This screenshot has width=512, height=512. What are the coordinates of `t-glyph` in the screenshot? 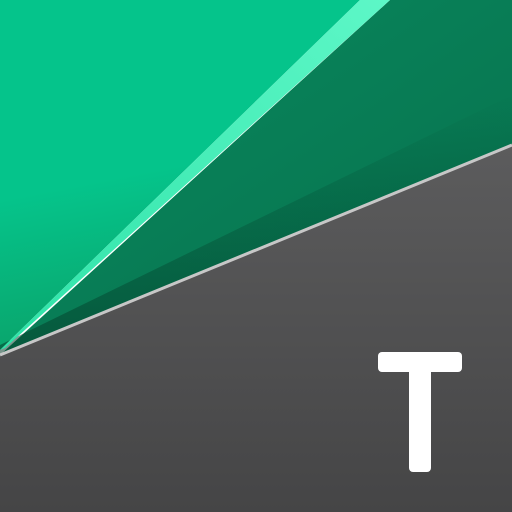 It's located at (420, 412).